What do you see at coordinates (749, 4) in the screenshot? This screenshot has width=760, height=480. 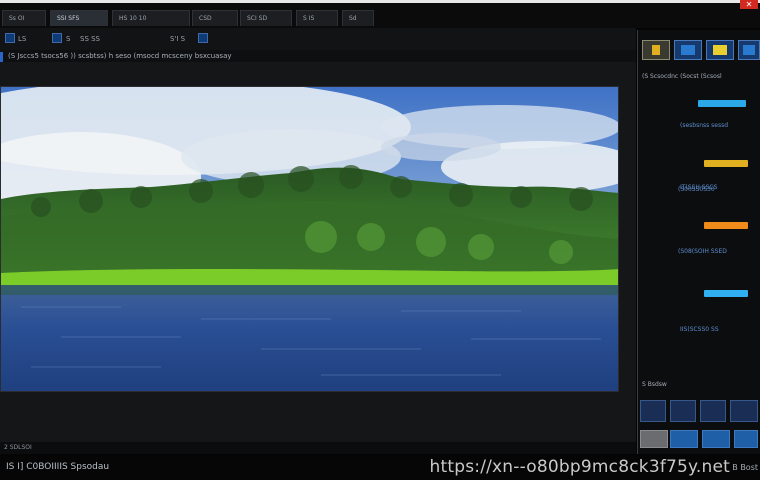 I see `close-icon: ✕` at bounding box center [749, 4].